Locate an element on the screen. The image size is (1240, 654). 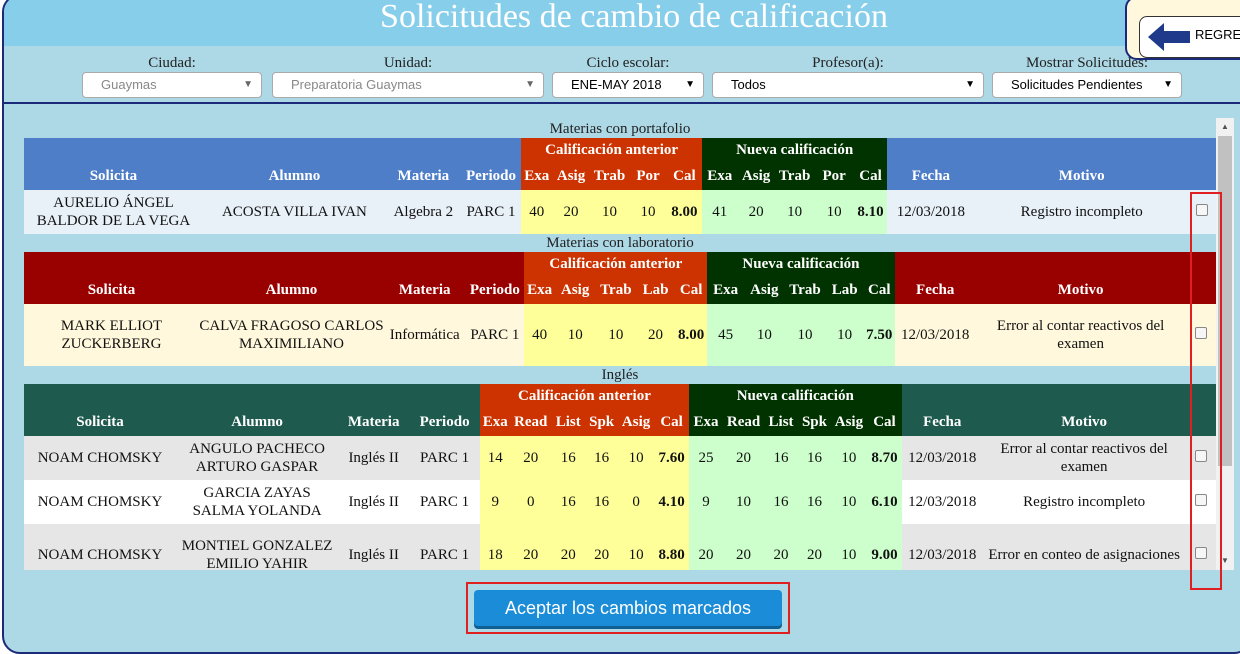
portafolio-group-header: Calificación anterior Nueva calificación is located at coordinates (620, 150).